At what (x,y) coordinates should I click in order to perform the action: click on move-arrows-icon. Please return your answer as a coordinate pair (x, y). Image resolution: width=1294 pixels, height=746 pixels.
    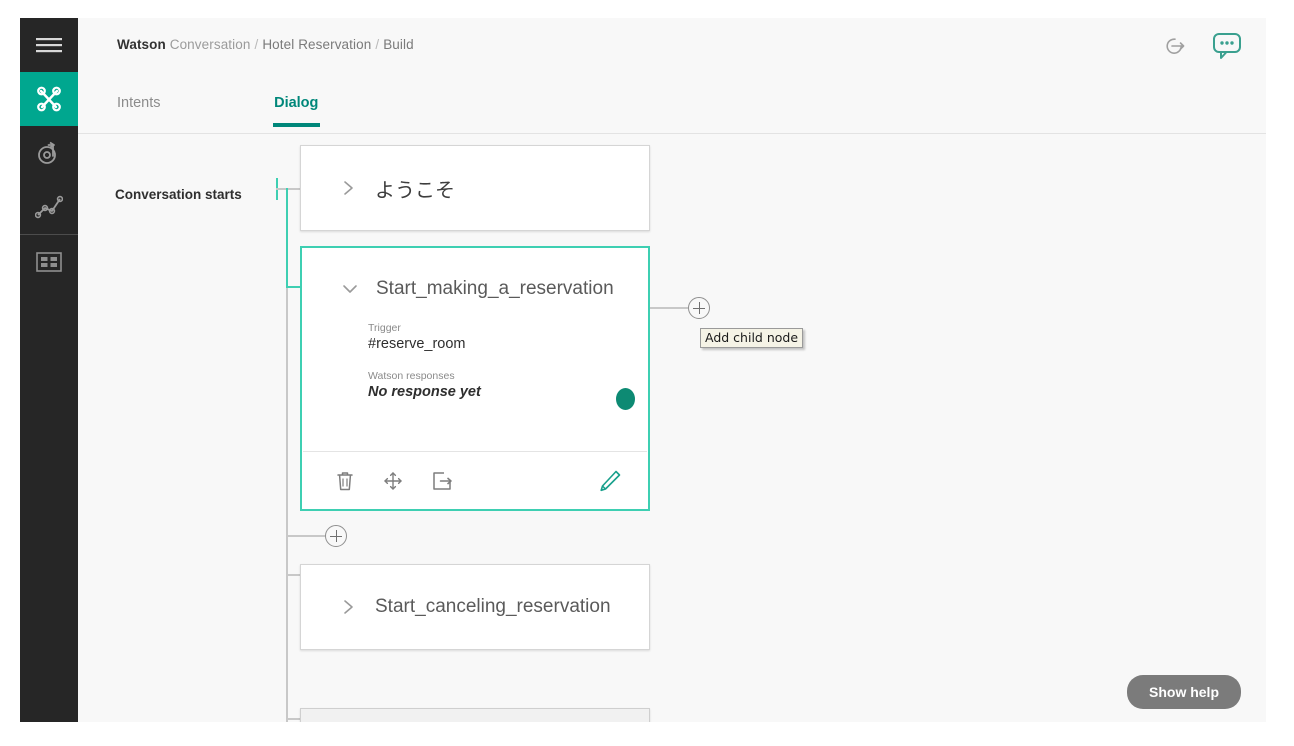
    Looking at the image, I should click on (393, 481).